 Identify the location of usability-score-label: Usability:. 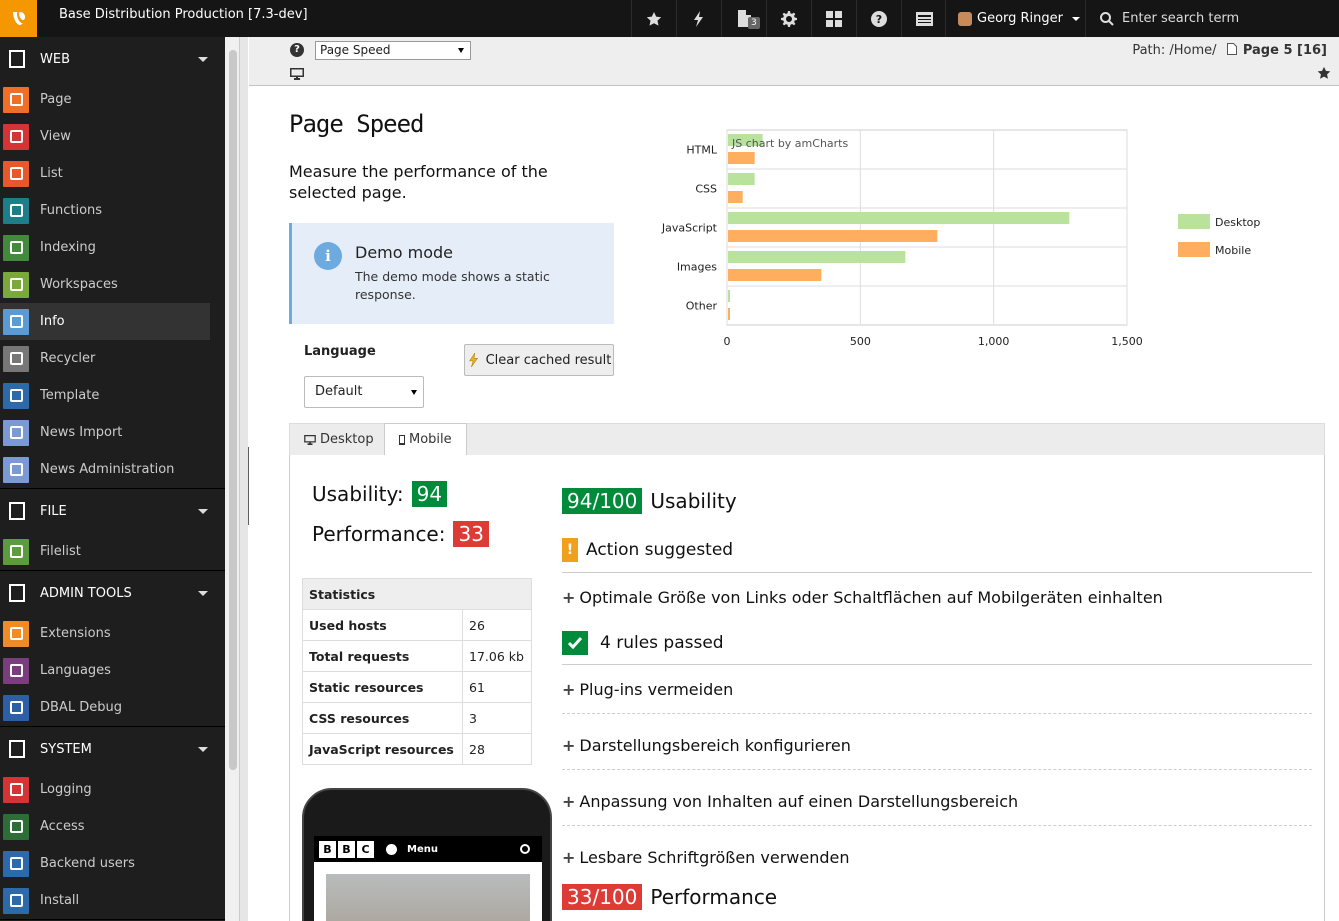
(358, 494).